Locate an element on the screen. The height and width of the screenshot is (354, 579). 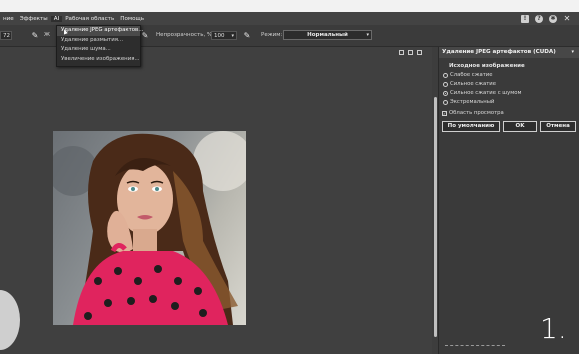
menu-right-icons: ! ? ✱ ✕ is located at coordinates (550, 18).